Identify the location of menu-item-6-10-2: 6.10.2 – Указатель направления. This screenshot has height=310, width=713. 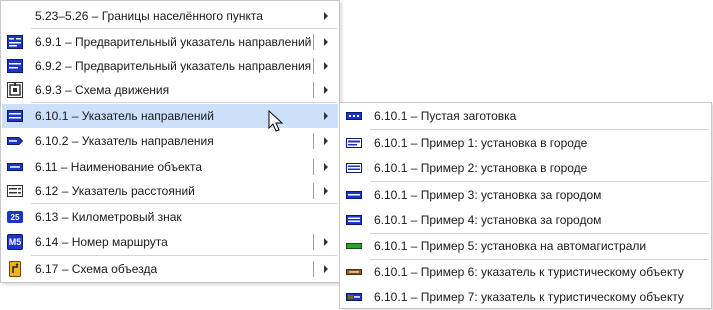
(170, 141).